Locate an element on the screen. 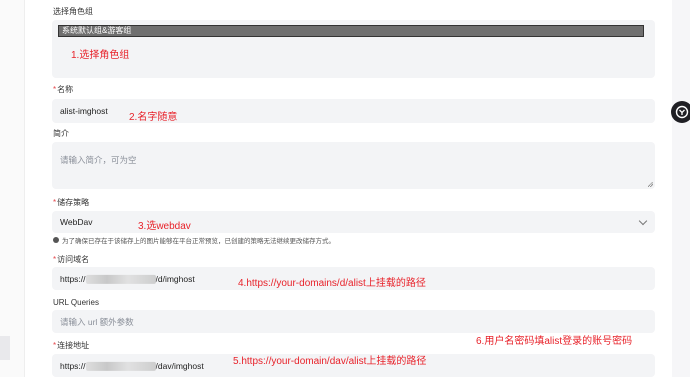  annotation-step-5: 5.https://your-domain/dav/alist上挂载的路径 is located at coordinates (330, 361).